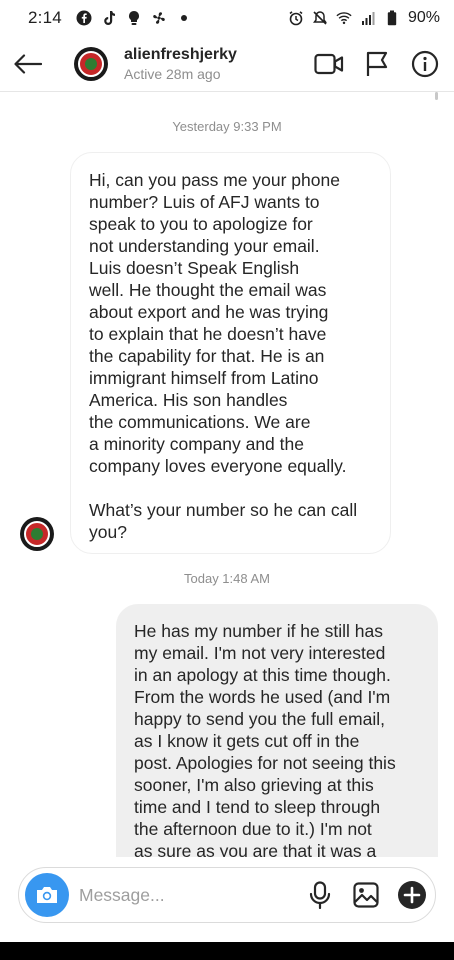 This screenshot has height=960, width=454. I want to click on conversation-header: alienfreshjerky Active 28m ago, so click(227, 64).